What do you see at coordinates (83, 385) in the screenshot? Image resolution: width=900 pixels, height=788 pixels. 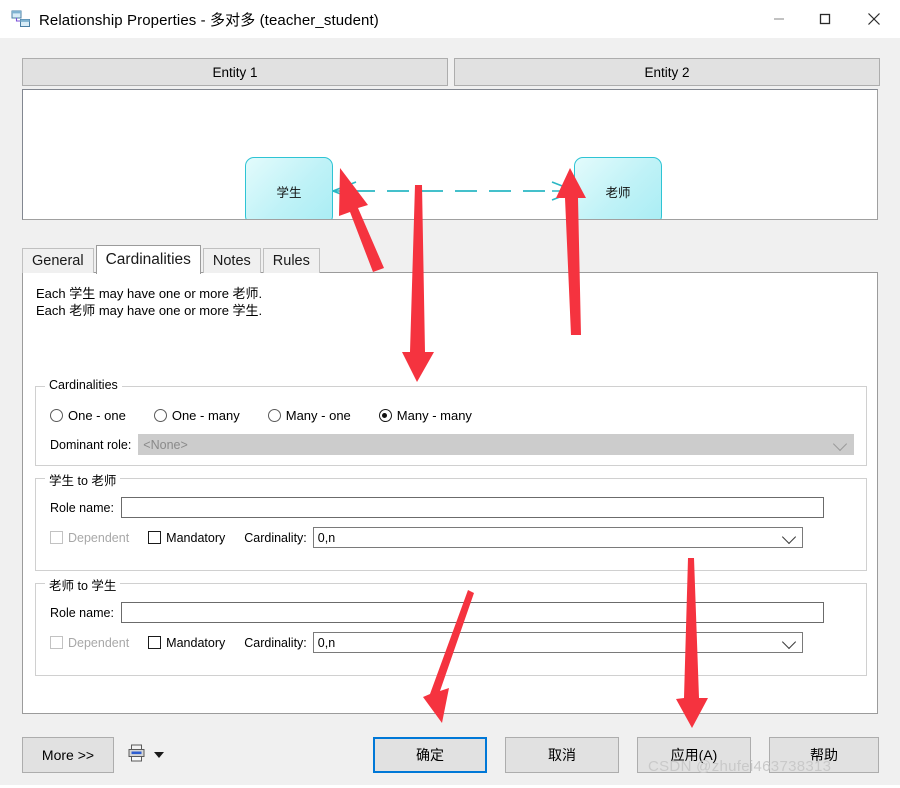 I see `cardinalities-group-title: Cardinalities` at bounding box center [83, 385].